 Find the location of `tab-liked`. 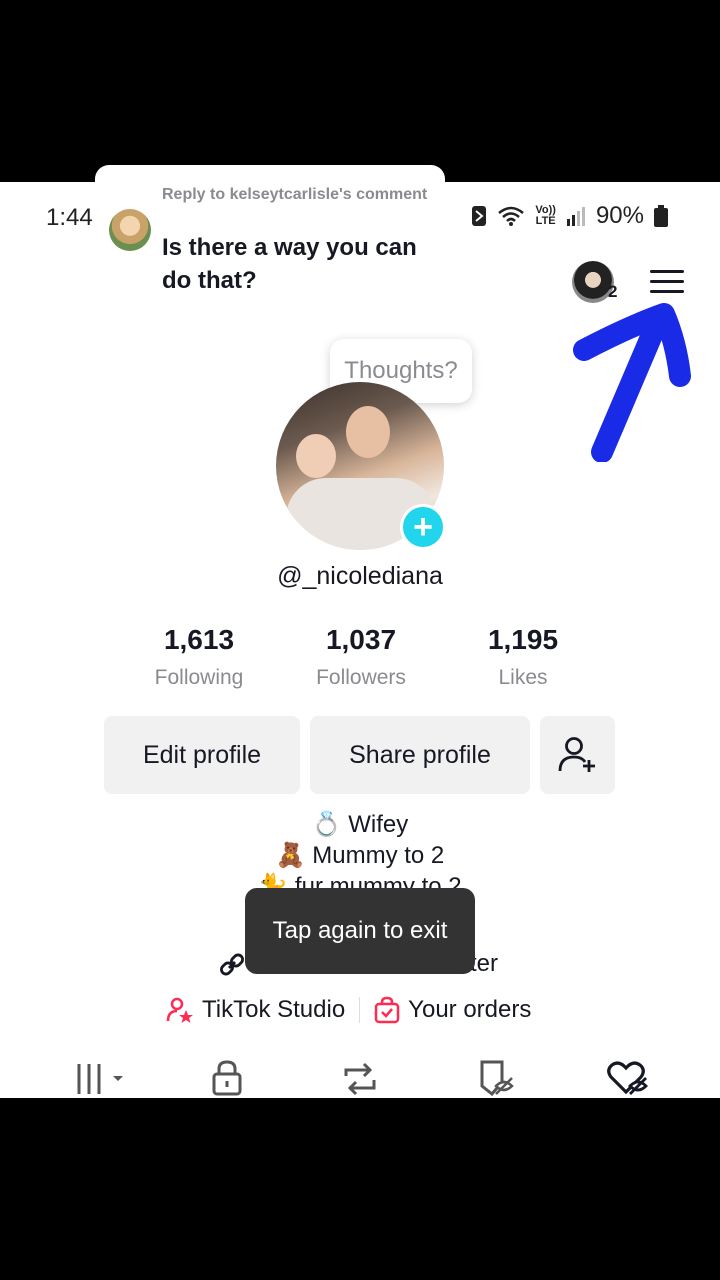

tab-liked is located at coordinates (628, 1078).